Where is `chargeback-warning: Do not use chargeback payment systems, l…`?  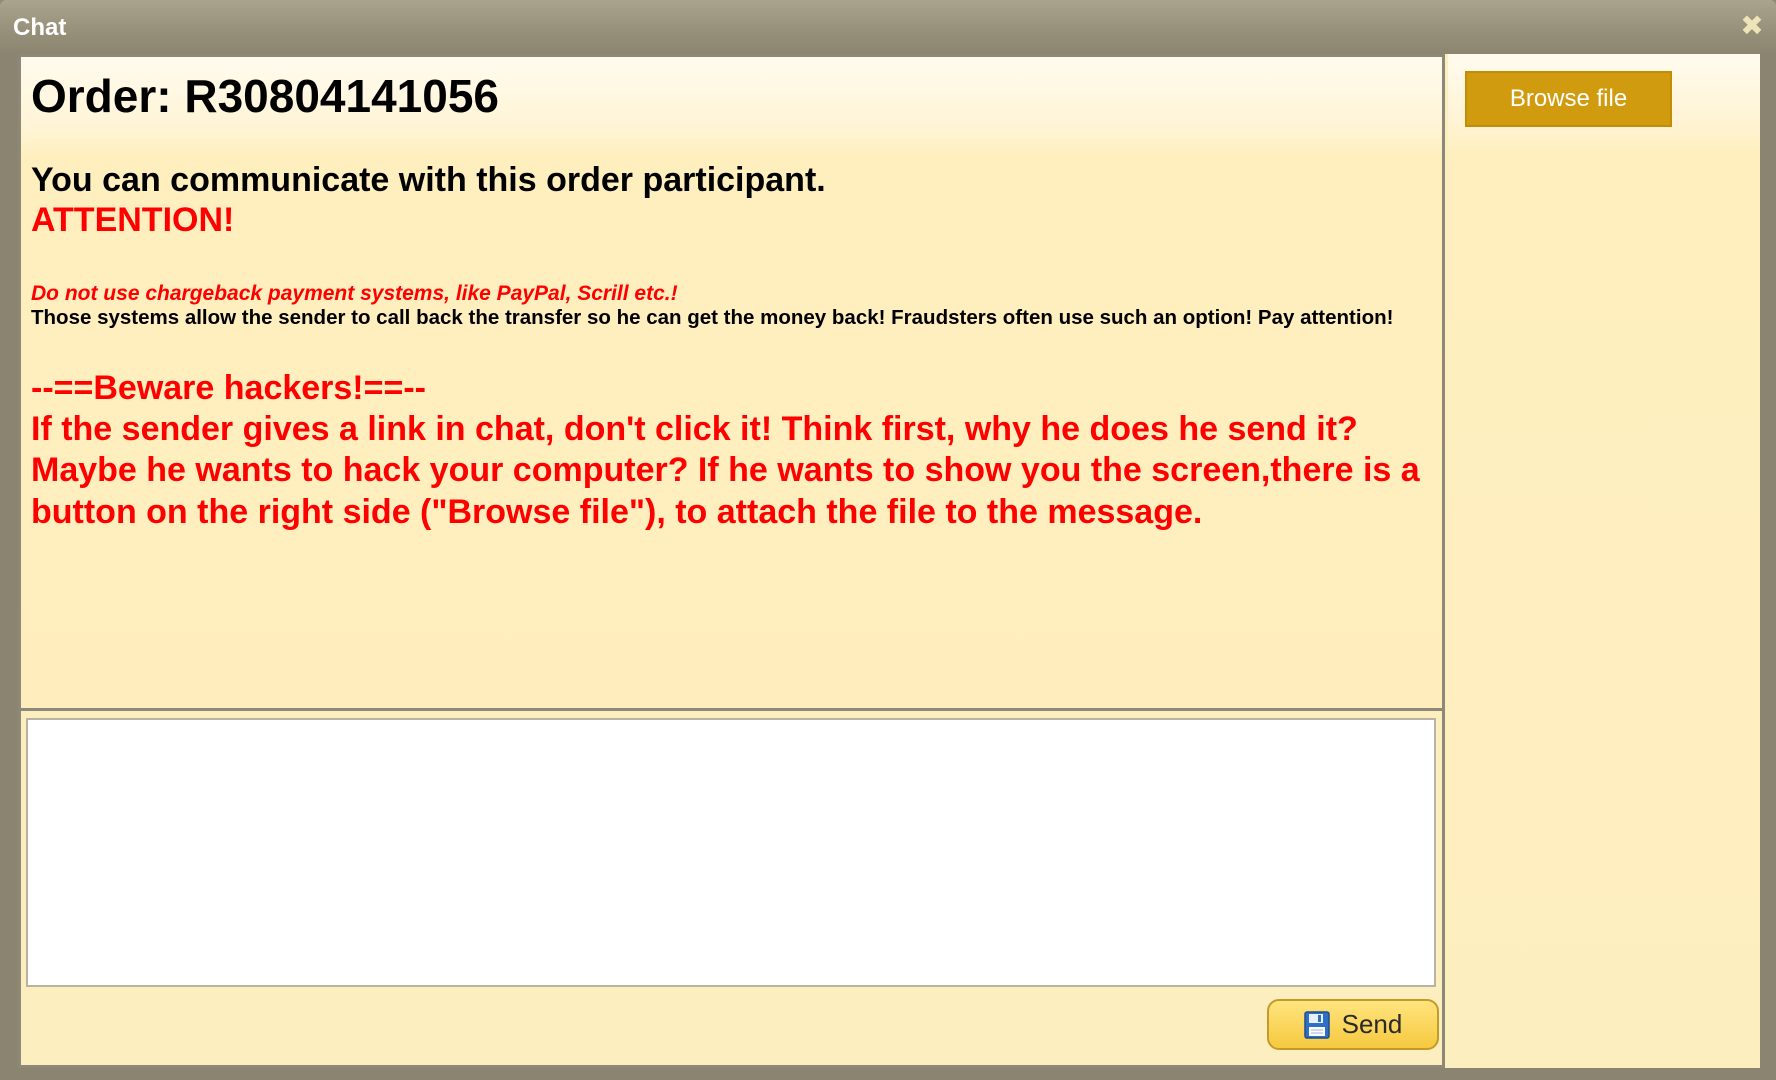 chargeback-warning: Do not use chargeback payment systems, l… is located at coordinates (354, 293).